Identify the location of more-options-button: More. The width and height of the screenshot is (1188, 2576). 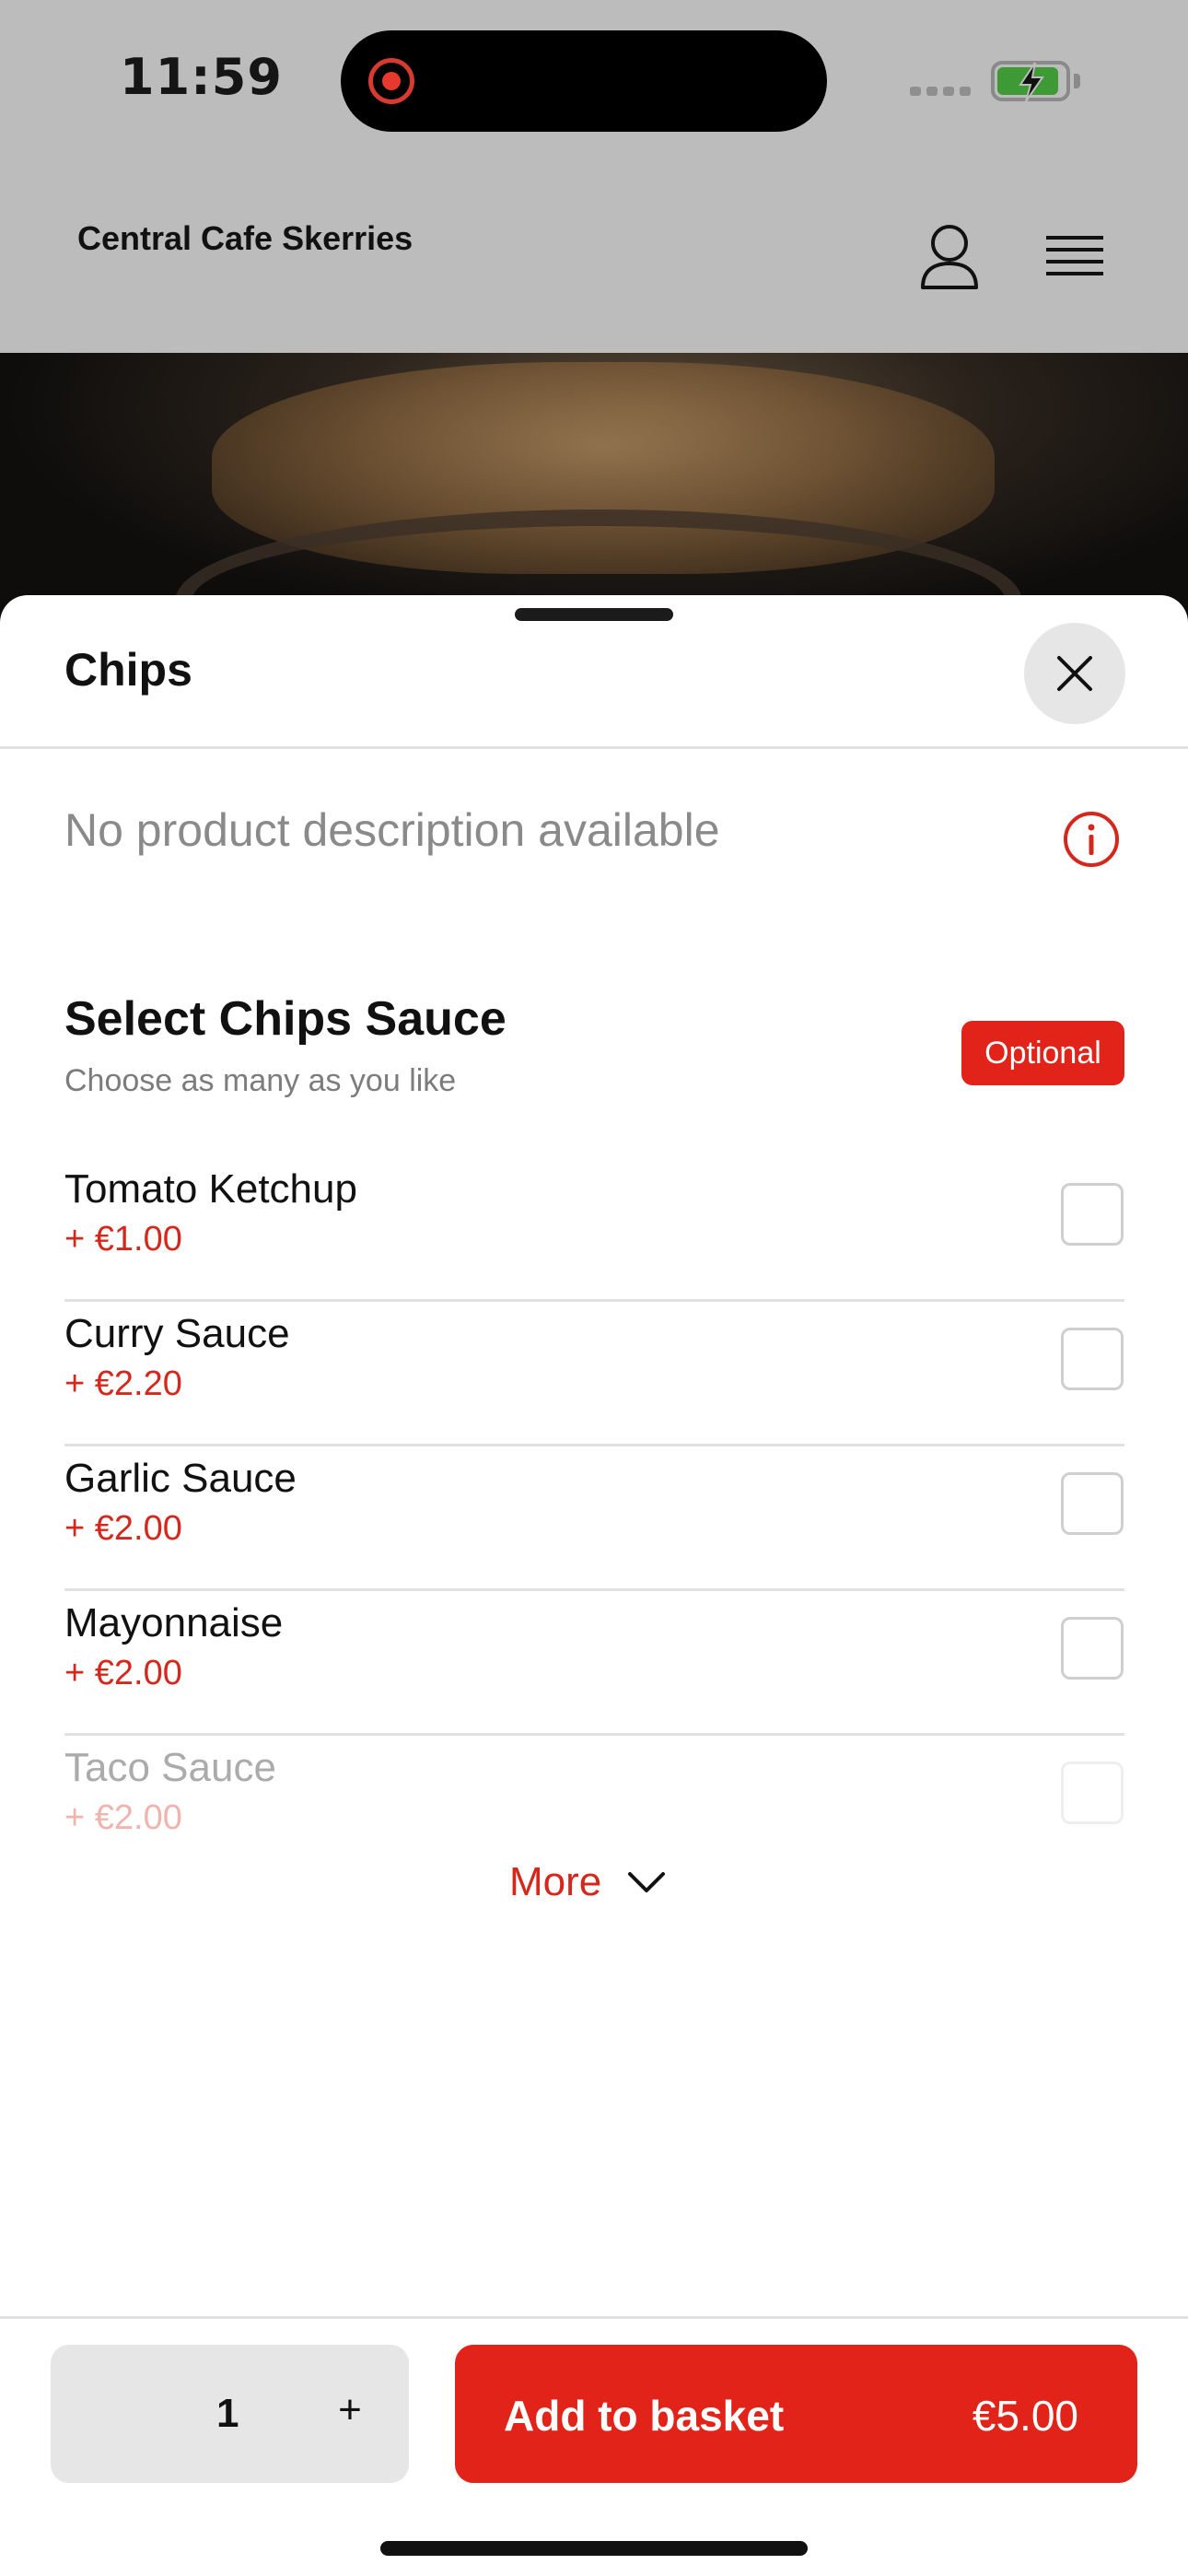
(587, 1882).